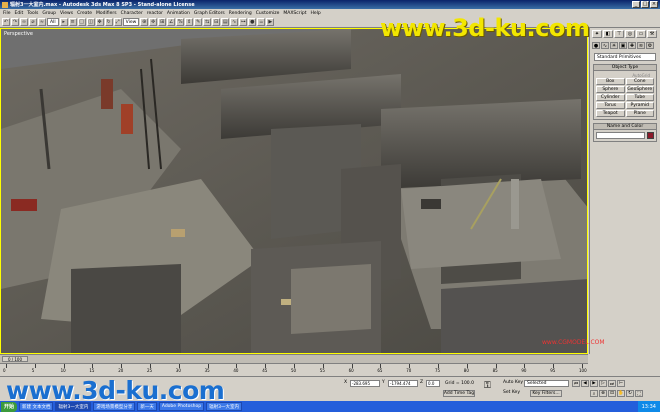 The width and height of the screenshot is (660, 412). I want to click on object-type-rollout-title: Object Type, so click(625, 67).